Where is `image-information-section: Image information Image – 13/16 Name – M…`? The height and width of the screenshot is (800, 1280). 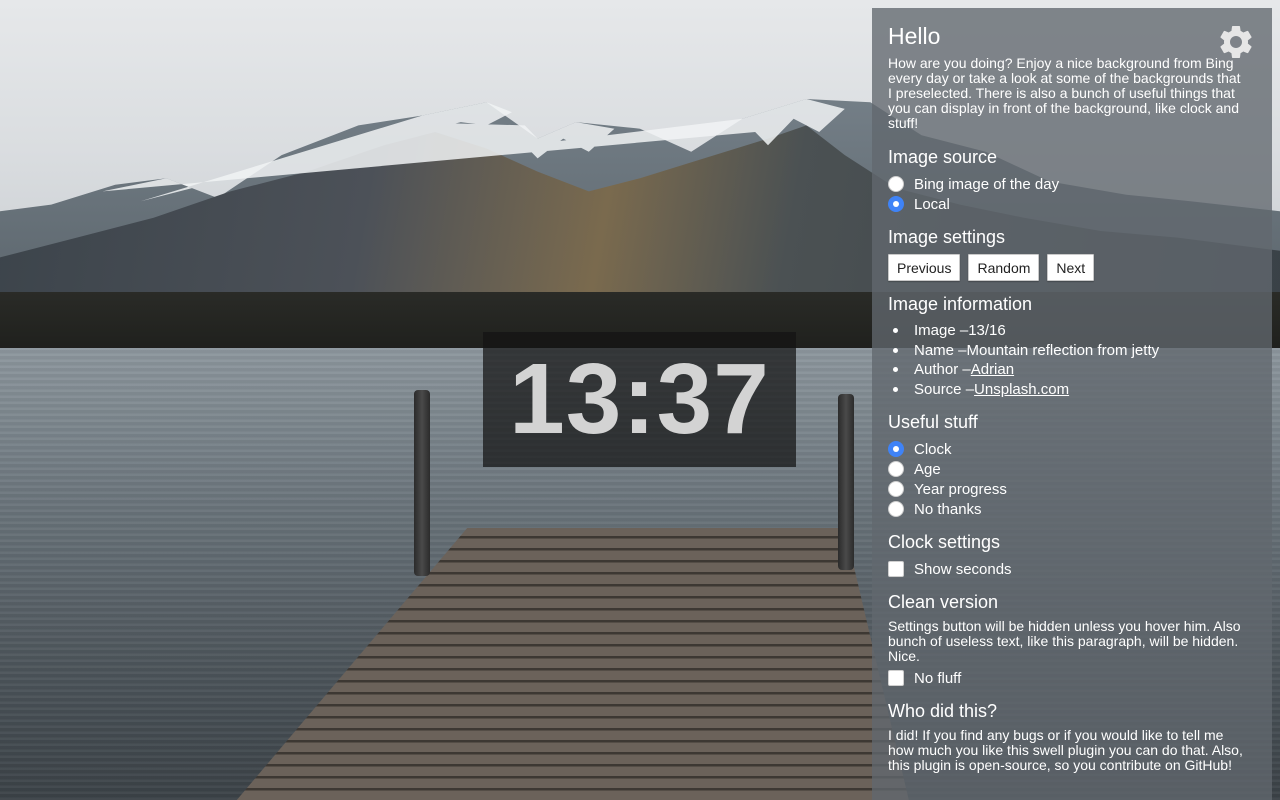 image-information-section: Image information Image – 13/16 Name – M… is located at coordinates (1072, 346).